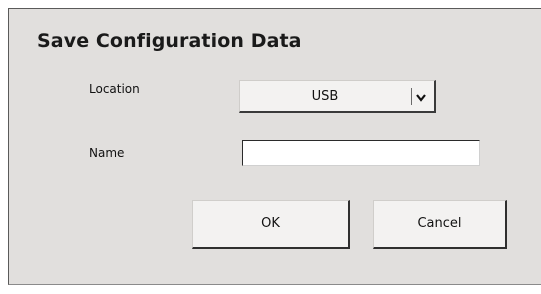  What do you see at coordinates (421, 97) in the screenshot?
I see `chevron-down-icon` at bounding box center [421, 97].